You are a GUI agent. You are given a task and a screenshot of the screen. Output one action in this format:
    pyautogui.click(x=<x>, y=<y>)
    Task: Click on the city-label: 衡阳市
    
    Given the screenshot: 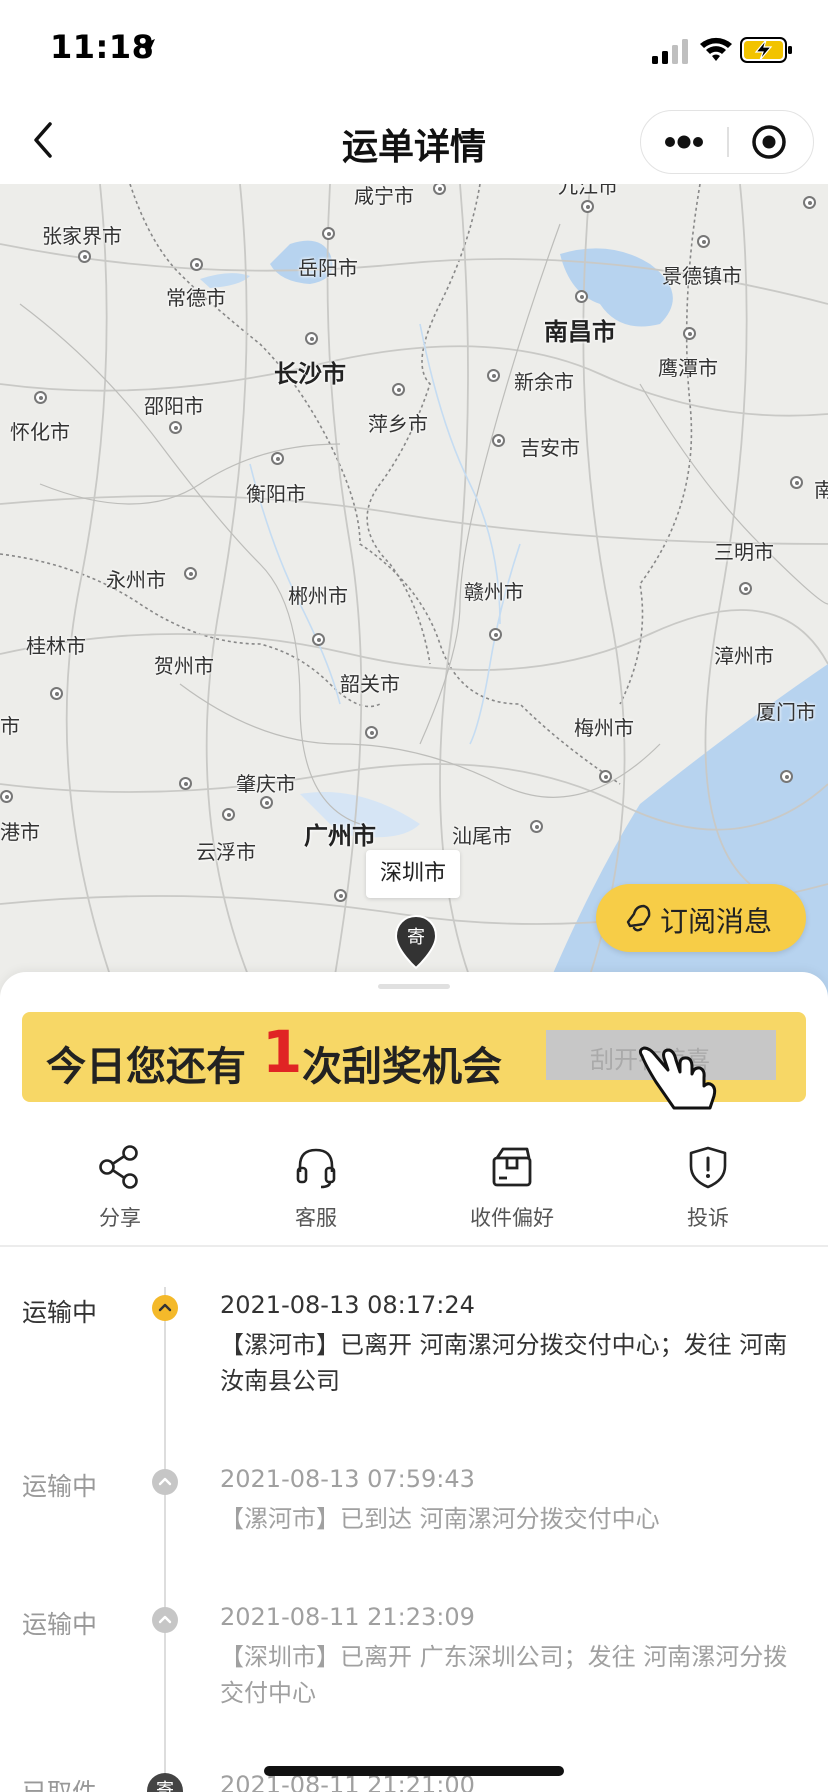 What is the action you would take?
    pyautogui.click(x=276, y=494)
    